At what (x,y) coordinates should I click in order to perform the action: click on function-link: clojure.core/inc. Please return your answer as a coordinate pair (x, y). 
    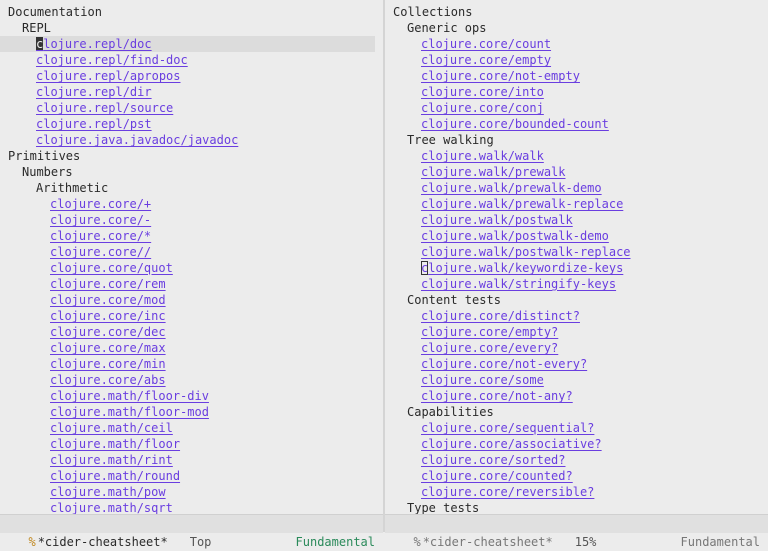
    Looking at the image, I should click on (108, 316).